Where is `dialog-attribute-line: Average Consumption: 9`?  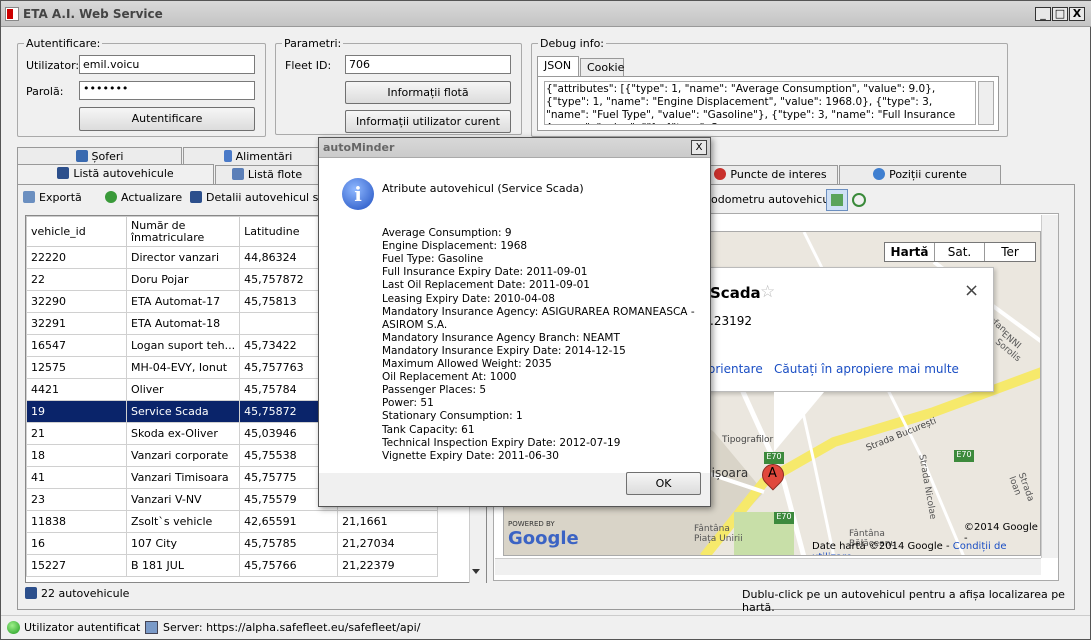 dialog-attribute-line: Average Consumption: 9 is located at coordinates (447, 233).